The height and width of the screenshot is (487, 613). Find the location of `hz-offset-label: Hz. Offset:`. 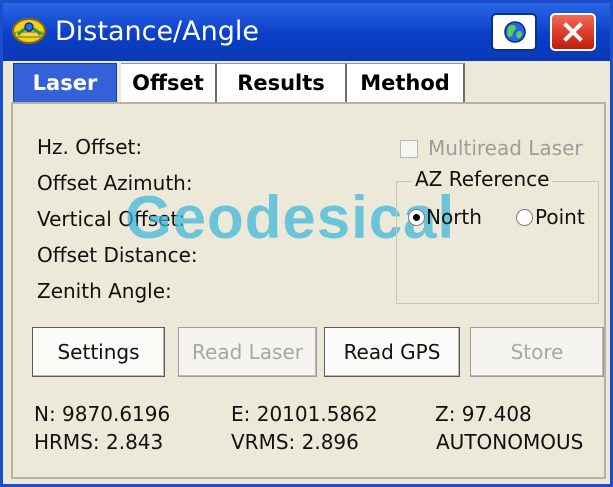

hz-offset-label: Hz. Offset: is located at coordinates (90, 147).